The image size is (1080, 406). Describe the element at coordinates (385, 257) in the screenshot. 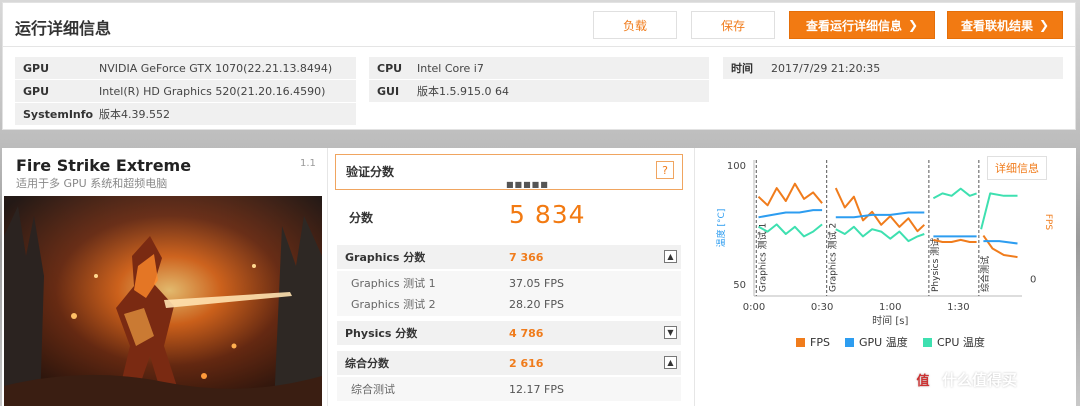

I see `row-label: Graphics 分数` at that location.